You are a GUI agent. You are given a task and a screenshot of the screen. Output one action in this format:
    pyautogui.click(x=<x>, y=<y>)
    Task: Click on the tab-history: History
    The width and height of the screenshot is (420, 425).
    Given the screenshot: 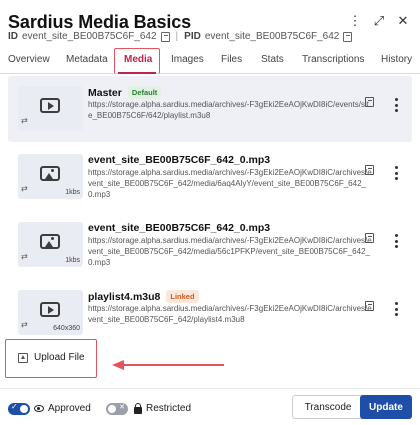 What is the action you would take?
    pyautogui.click(x=396, y=59)
    